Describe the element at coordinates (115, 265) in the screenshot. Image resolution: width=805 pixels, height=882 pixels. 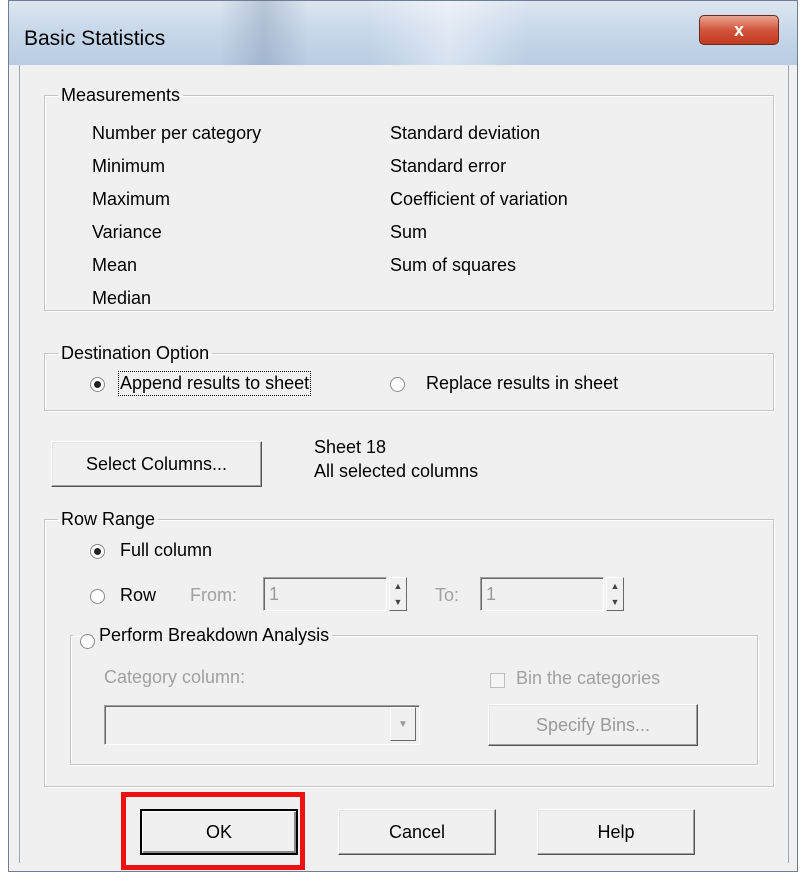
I see `measurement-item: Mean` at that location.